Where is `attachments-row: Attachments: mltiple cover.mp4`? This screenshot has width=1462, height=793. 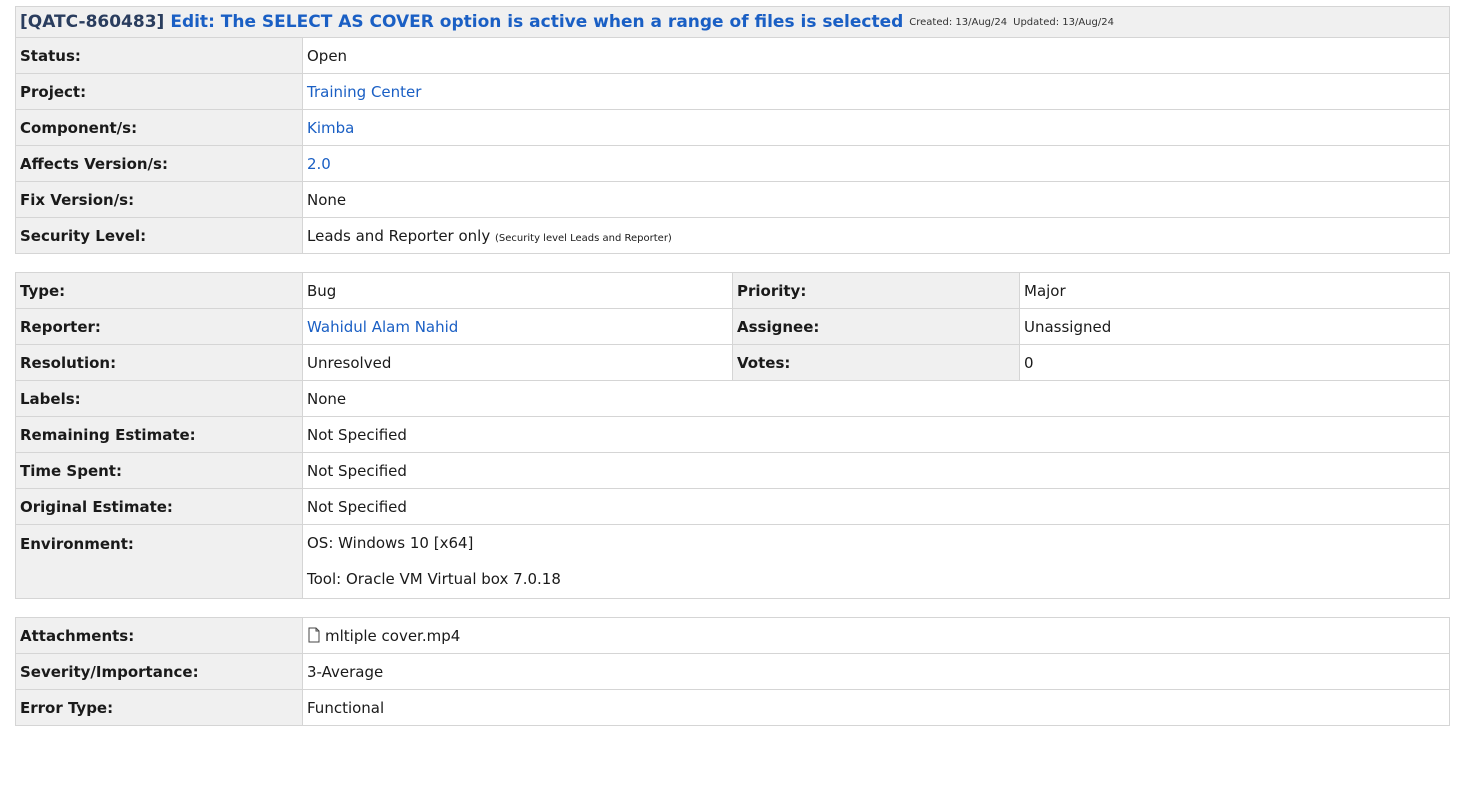 attachments-row: Attachments: mltiple cover.mp4 is located at coordinates (732, 635).